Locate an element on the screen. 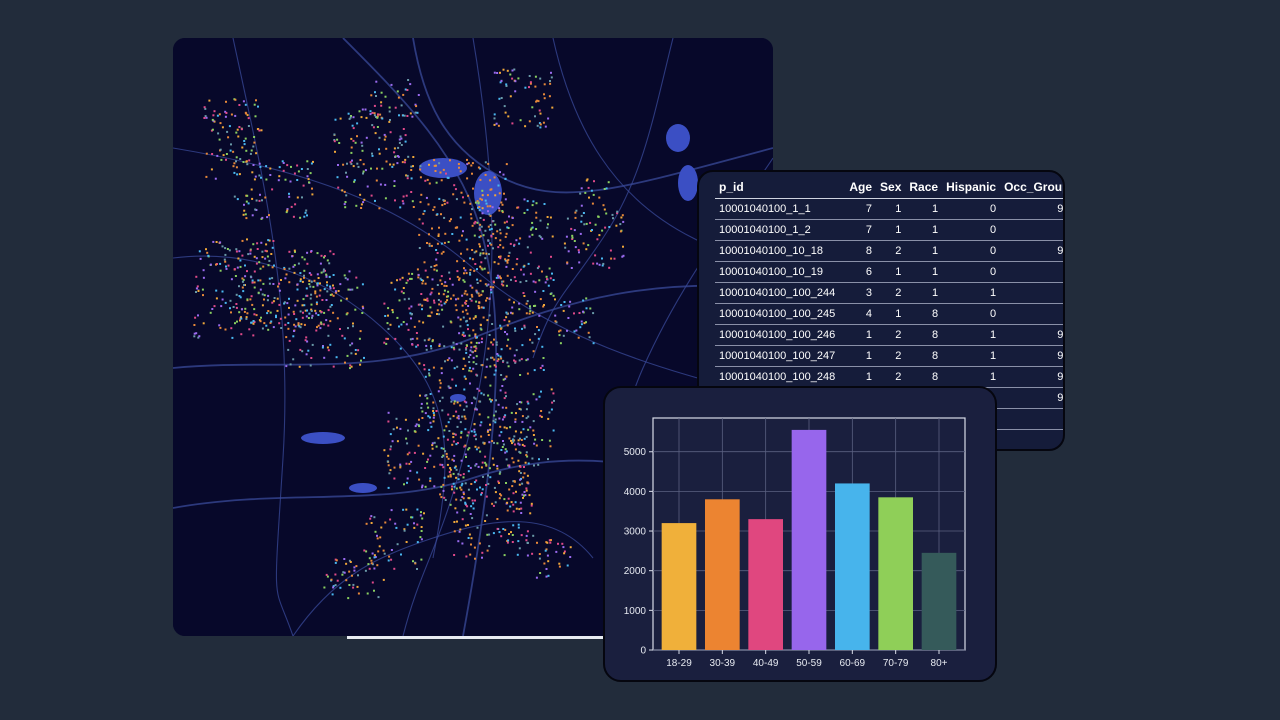 Image resolution: width=1280 pixels, height=720 pixels. map-scroll-indicator is located at coordinates (477, 637).